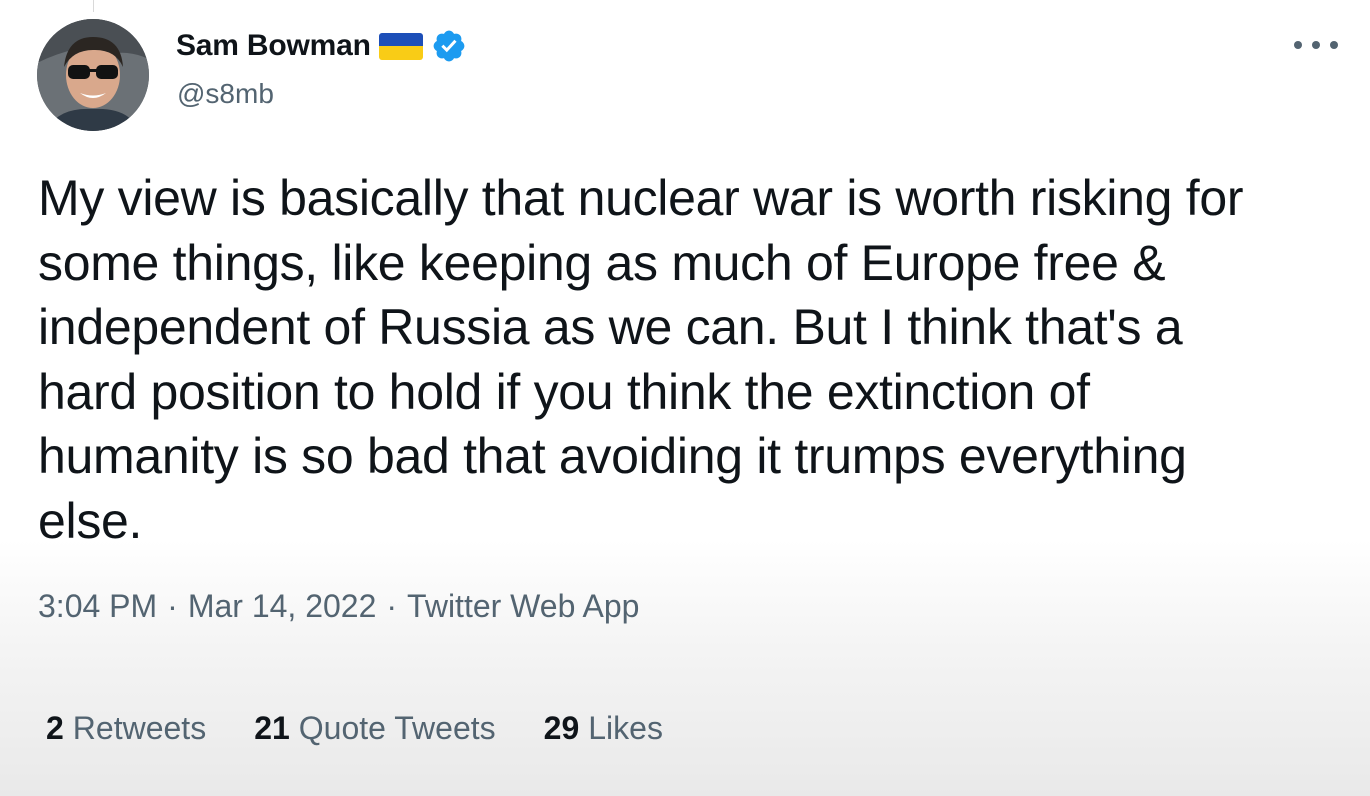 This screenshot has width=1370, height=796. What do you see at coordinates (225, 94) in the screenshot?
I see `author-handle: @s8mb` at bounding box center [225, 94].